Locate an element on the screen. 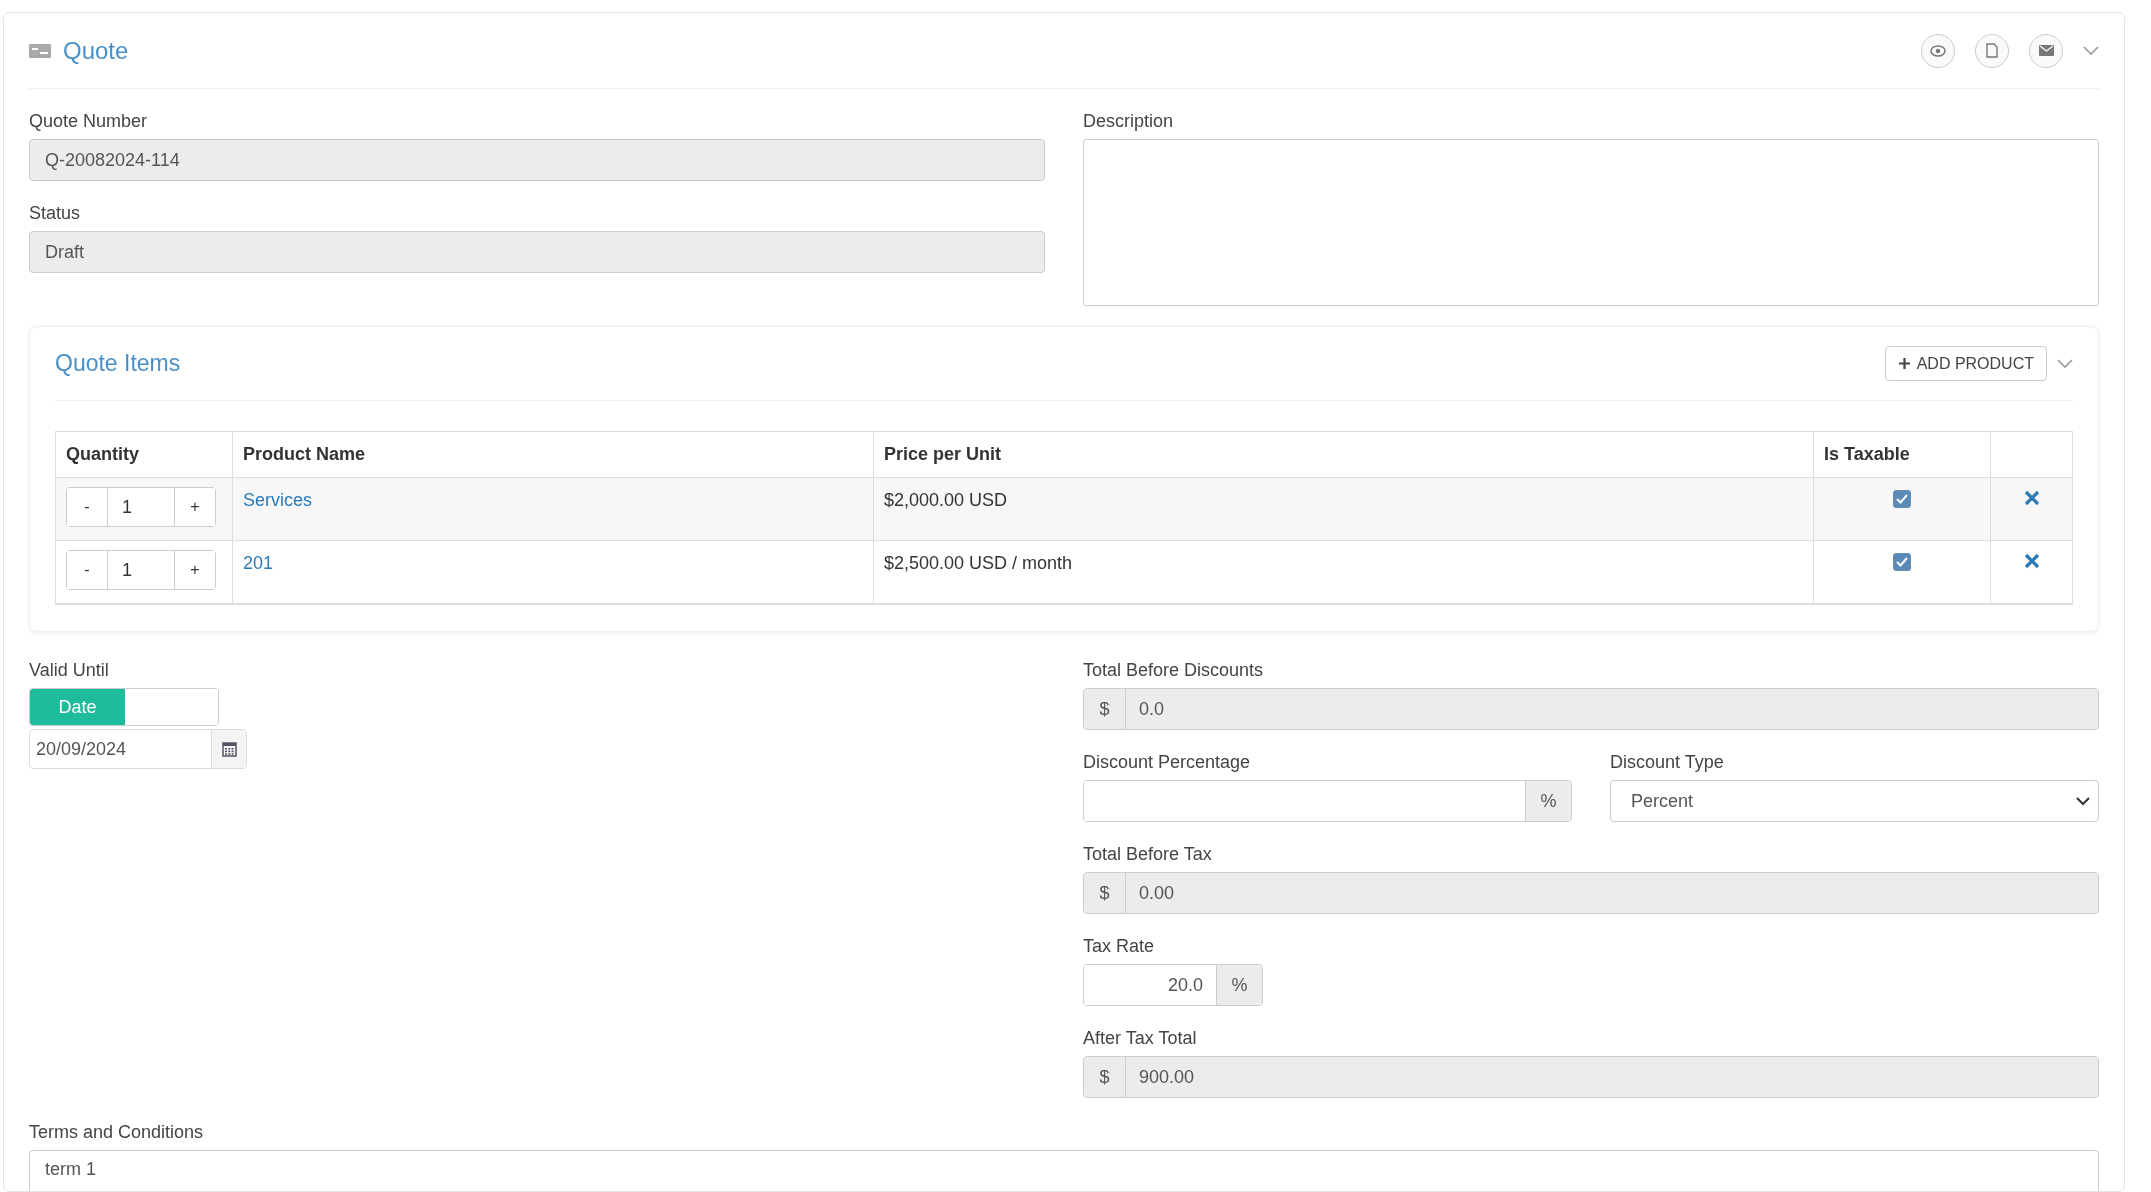 Image resolution: width=2151 pixels, height=1192 pixels. eye-icon is located at coordinates (1938, 50).